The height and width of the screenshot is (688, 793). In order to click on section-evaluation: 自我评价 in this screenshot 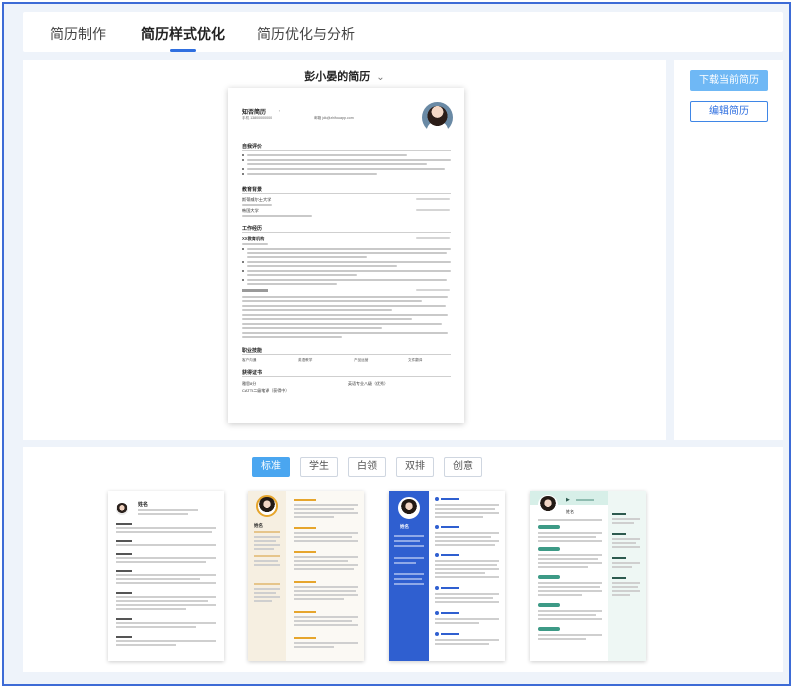, I will do `click(252, 147)`.